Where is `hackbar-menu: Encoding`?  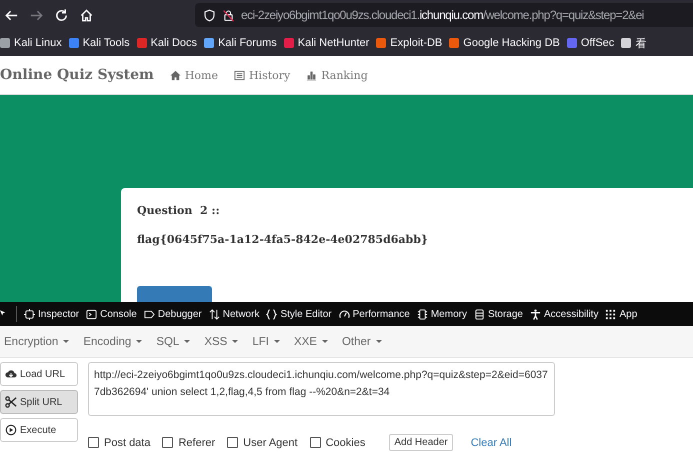 hackbar-menu: Encoding is located at coordinates (112, 342).